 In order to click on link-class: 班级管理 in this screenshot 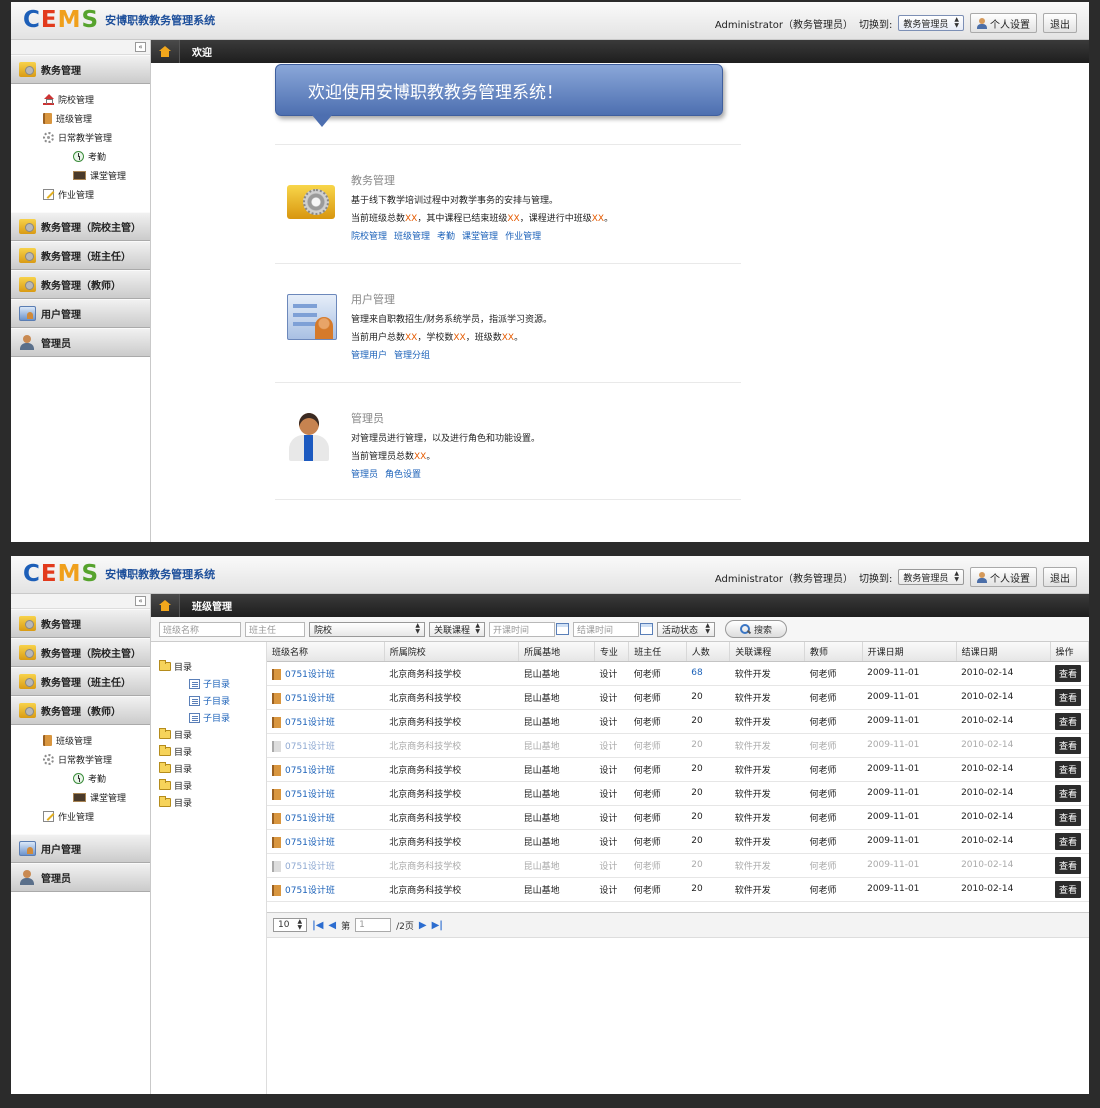, I will do `click(412, 235)`.